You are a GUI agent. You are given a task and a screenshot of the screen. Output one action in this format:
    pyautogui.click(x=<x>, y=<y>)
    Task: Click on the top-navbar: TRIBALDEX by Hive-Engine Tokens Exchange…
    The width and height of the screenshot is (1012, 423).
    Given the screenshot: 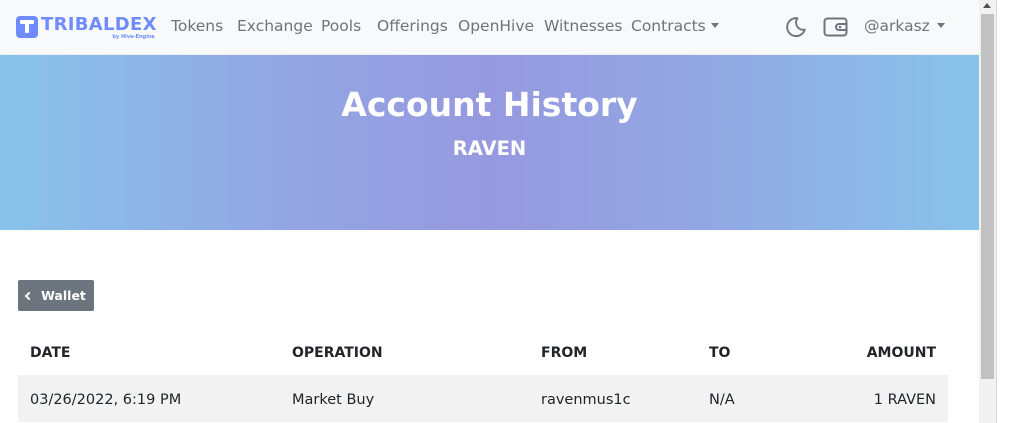 What is the action you would take?
    pyautogui.click(x=489, y=27)
    